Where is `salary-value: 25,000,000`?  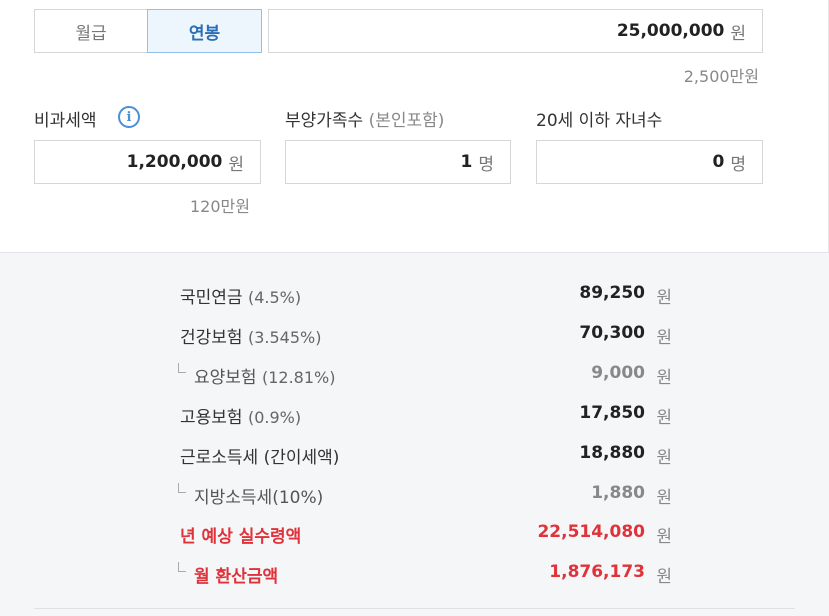
salary-value: 25,000,000 is located at coordinates (671, 31).